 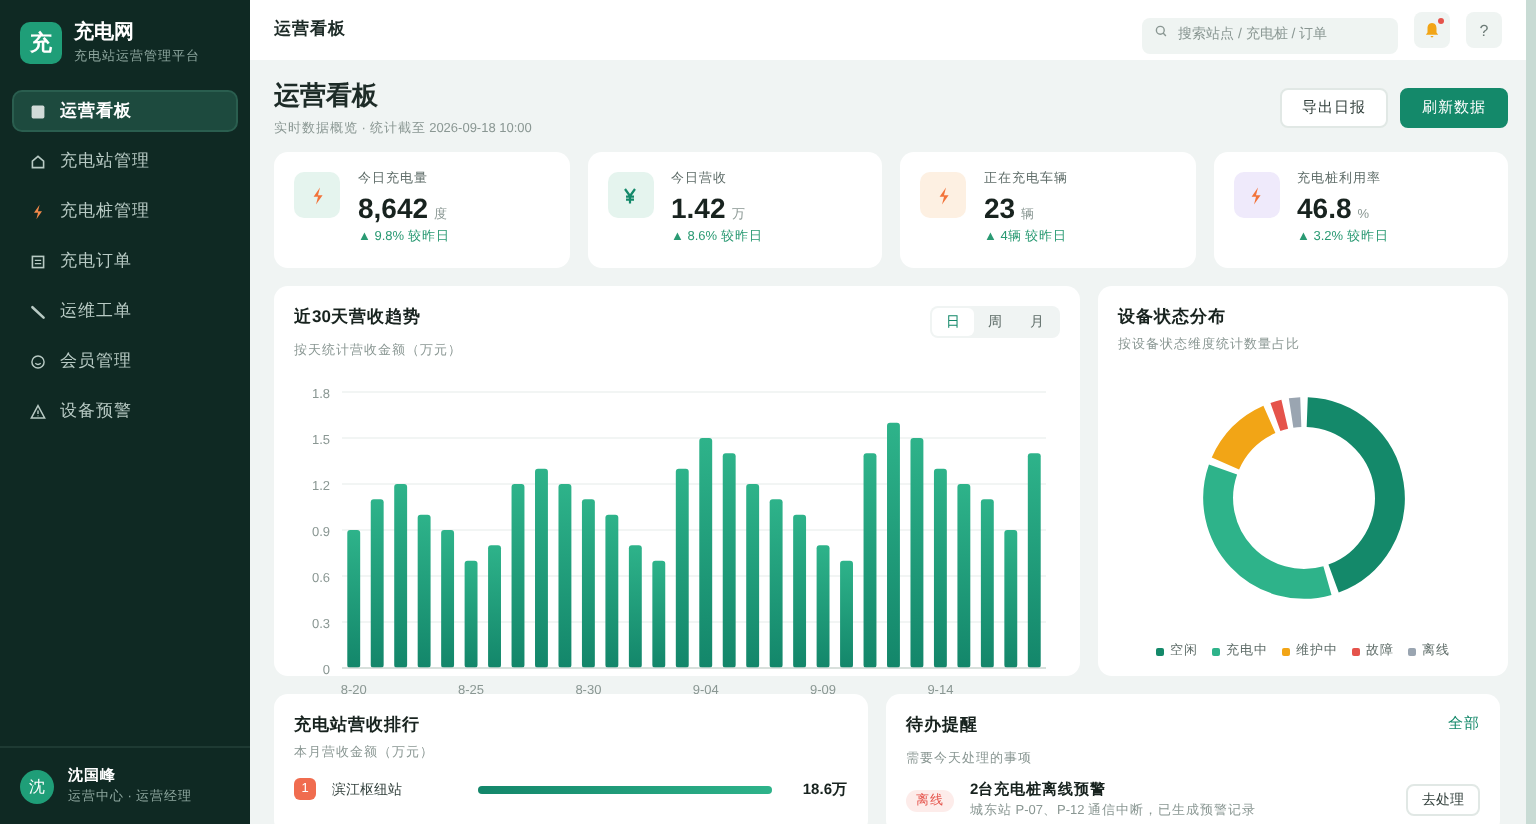 I want to click on user-avatar: 沈, so click(x=37, y=786).